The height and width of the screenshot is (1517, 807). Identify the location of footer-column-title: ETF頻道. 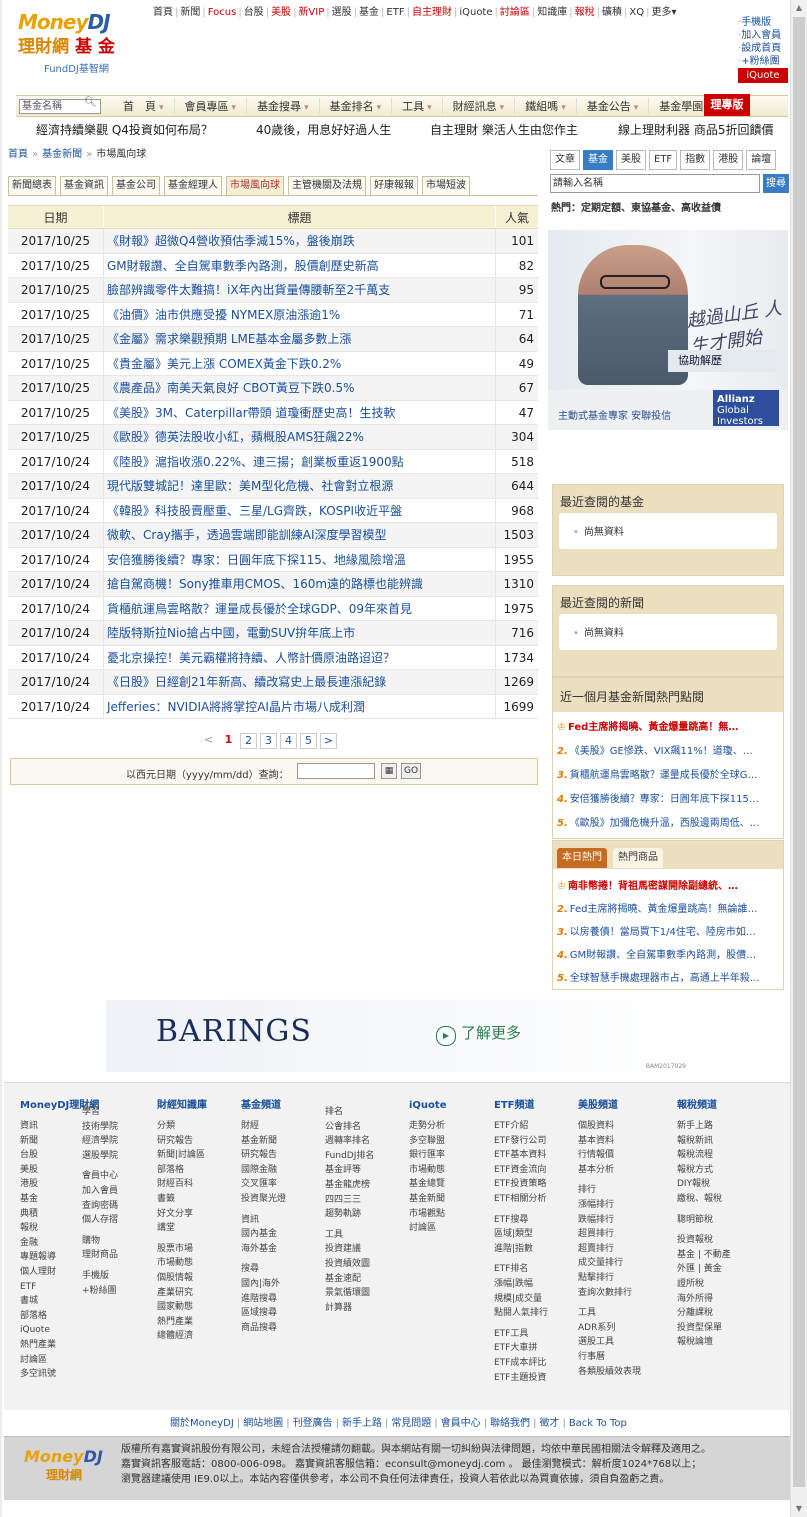
(521, 1106).